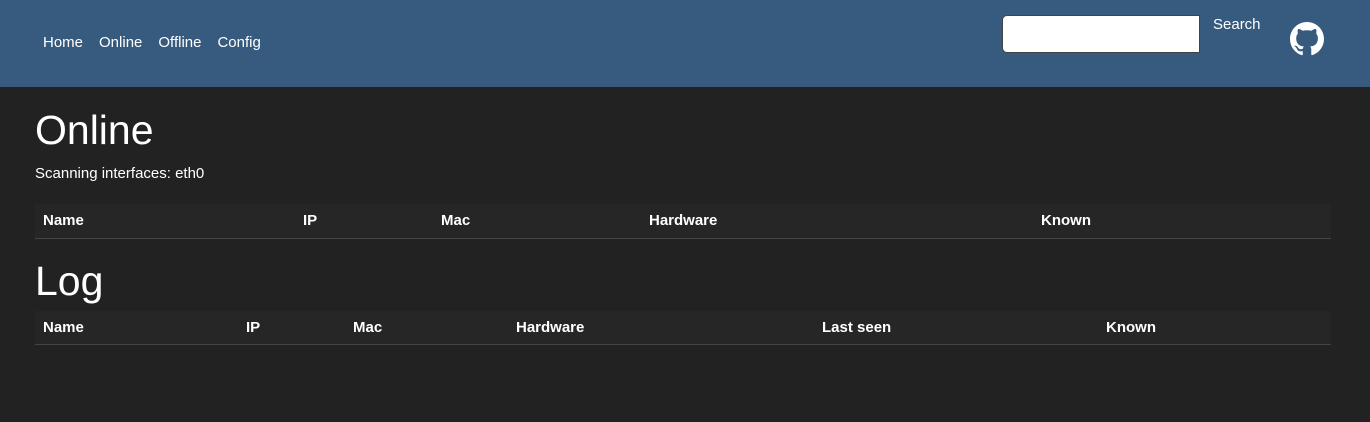 The image size is (1370, 422). Describe the element at coordinates (956, 327) in the screenshot. I see `log-col-last-seen: Last seen` at that location.